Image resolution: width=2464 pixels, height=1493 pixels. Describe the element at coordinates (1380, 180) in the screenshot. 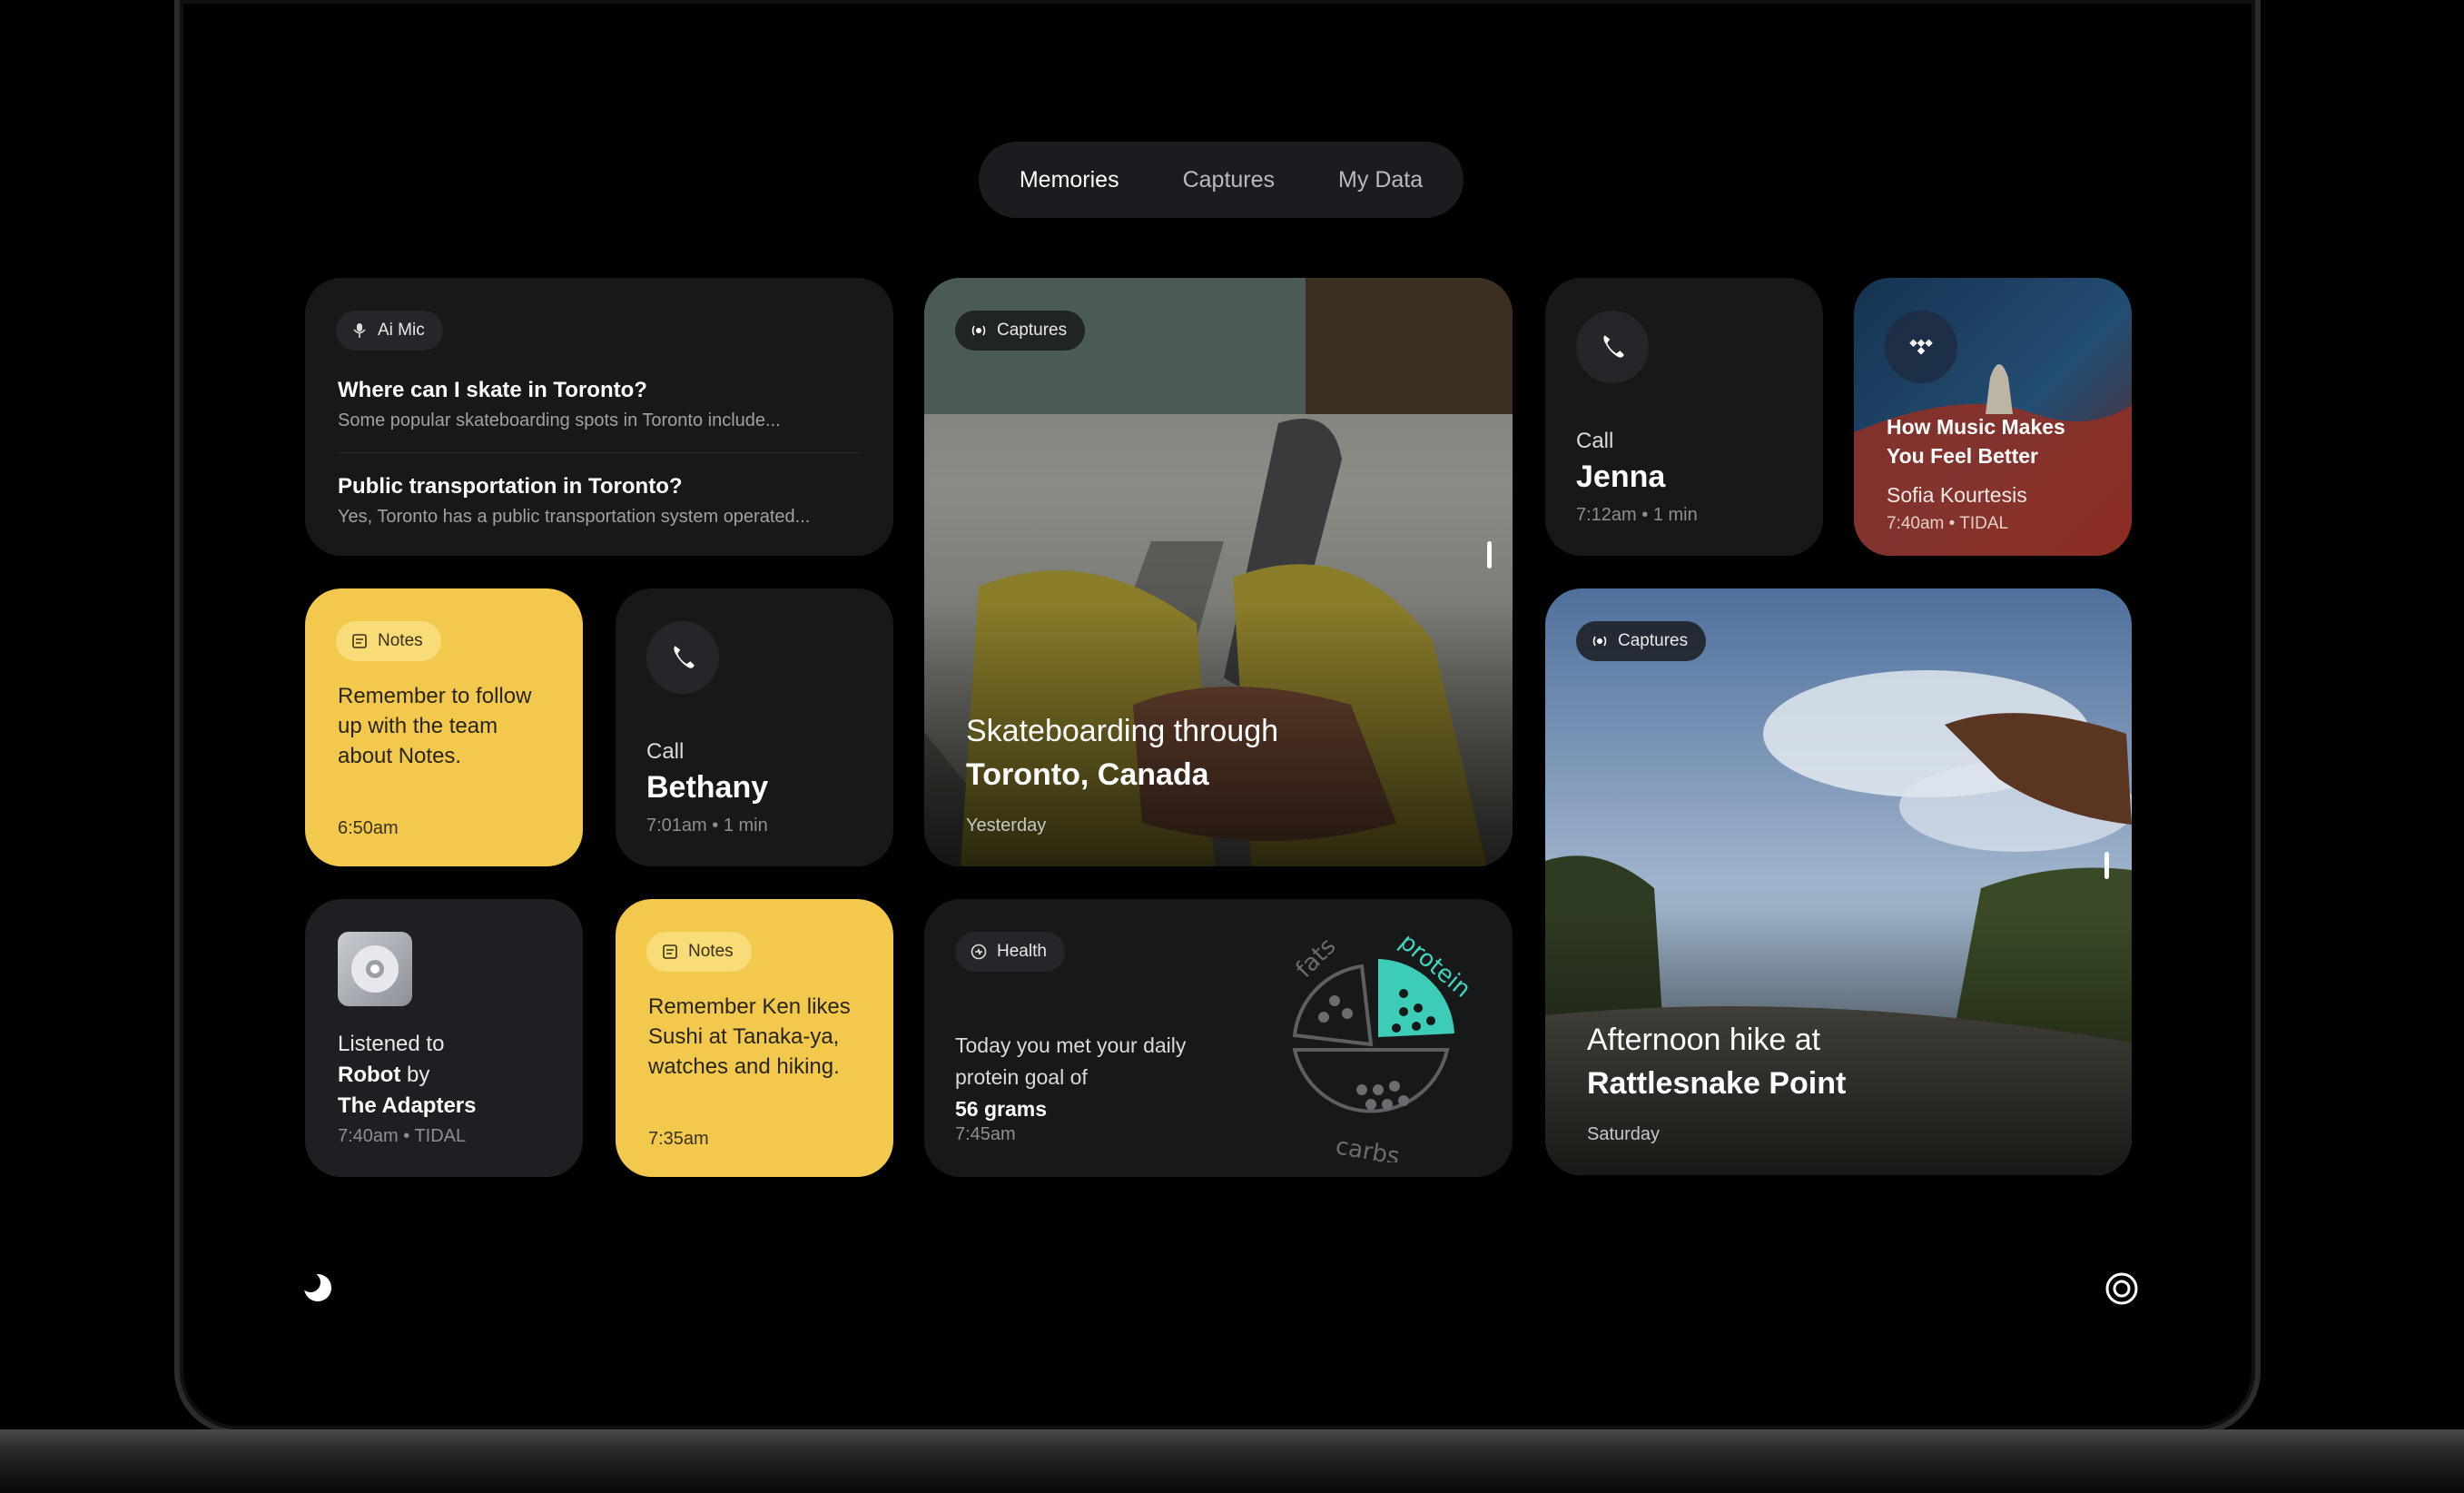

I see `tab-my-data: My Data` at that location.